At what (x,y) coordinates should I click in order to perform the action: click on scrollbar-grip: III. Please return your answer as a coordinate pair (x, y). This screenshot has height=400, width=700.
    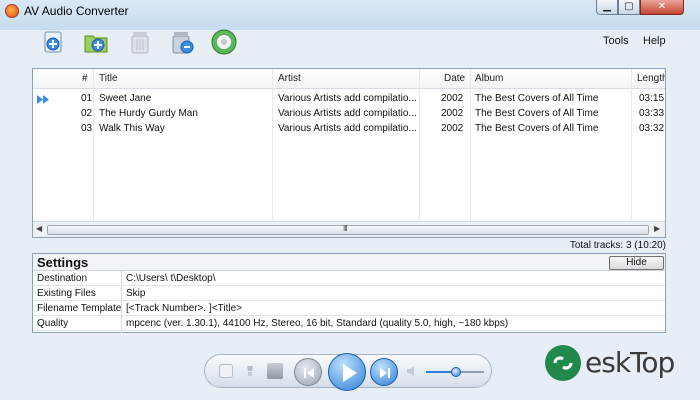
    Looking at the image, I should click on (345, 228).